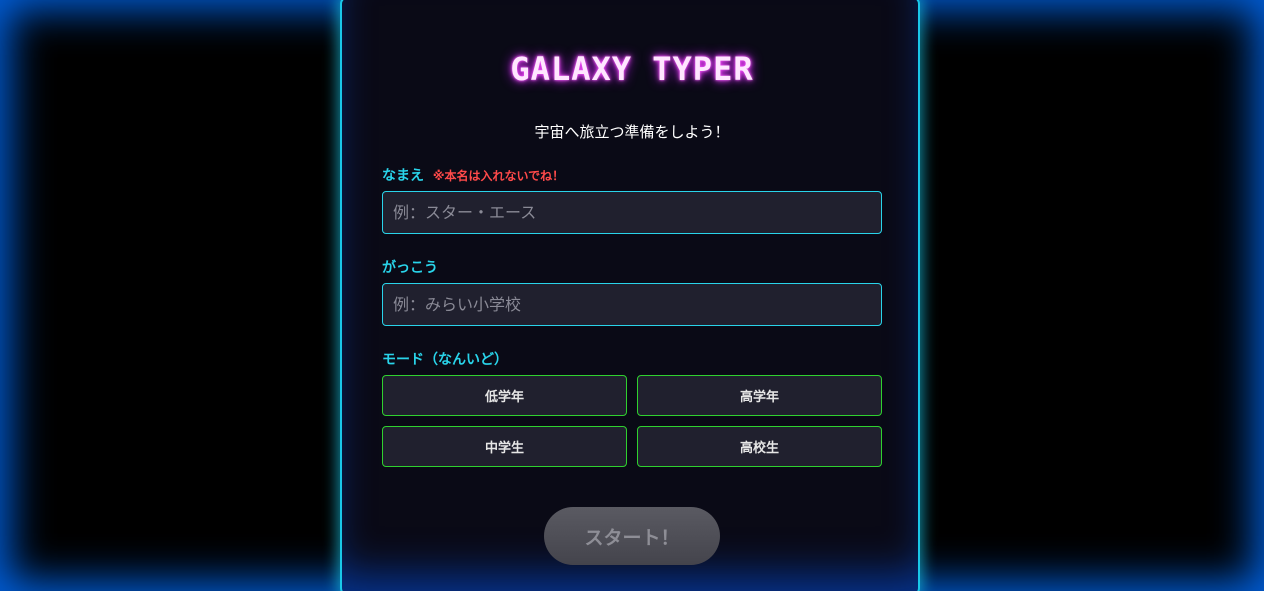 This screenshot has height=591, width=1264. What do you see at coordinates (504, 446) in the screenshot?
I see `mode-button-junior-high: 中学生` at bounding box center [504, 446].